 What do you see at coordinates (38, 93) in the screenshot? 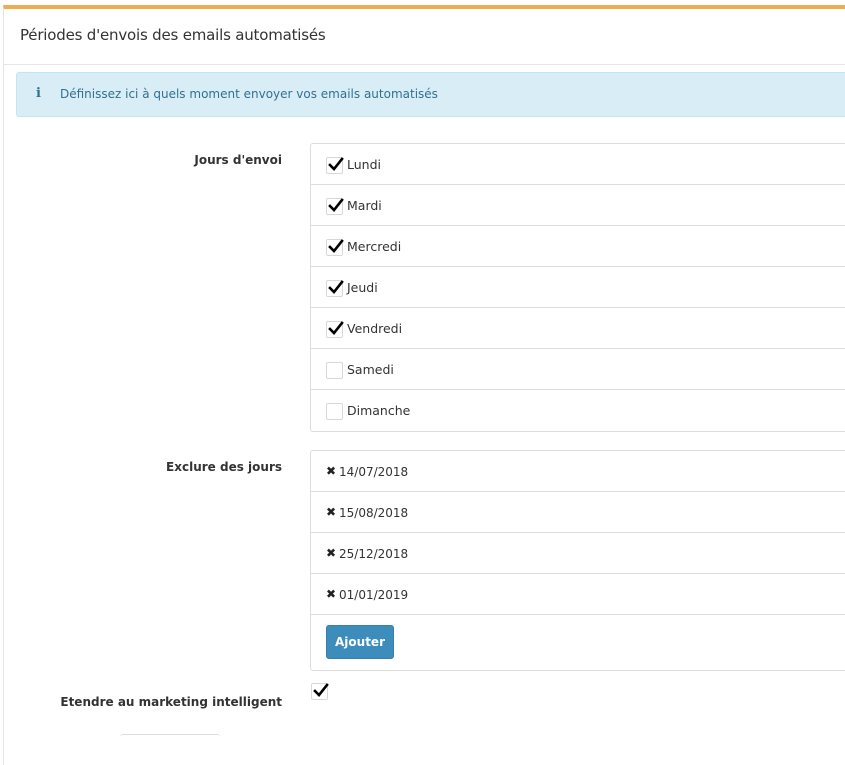
I see `info-icon: i` at bounding box center [38, 93].